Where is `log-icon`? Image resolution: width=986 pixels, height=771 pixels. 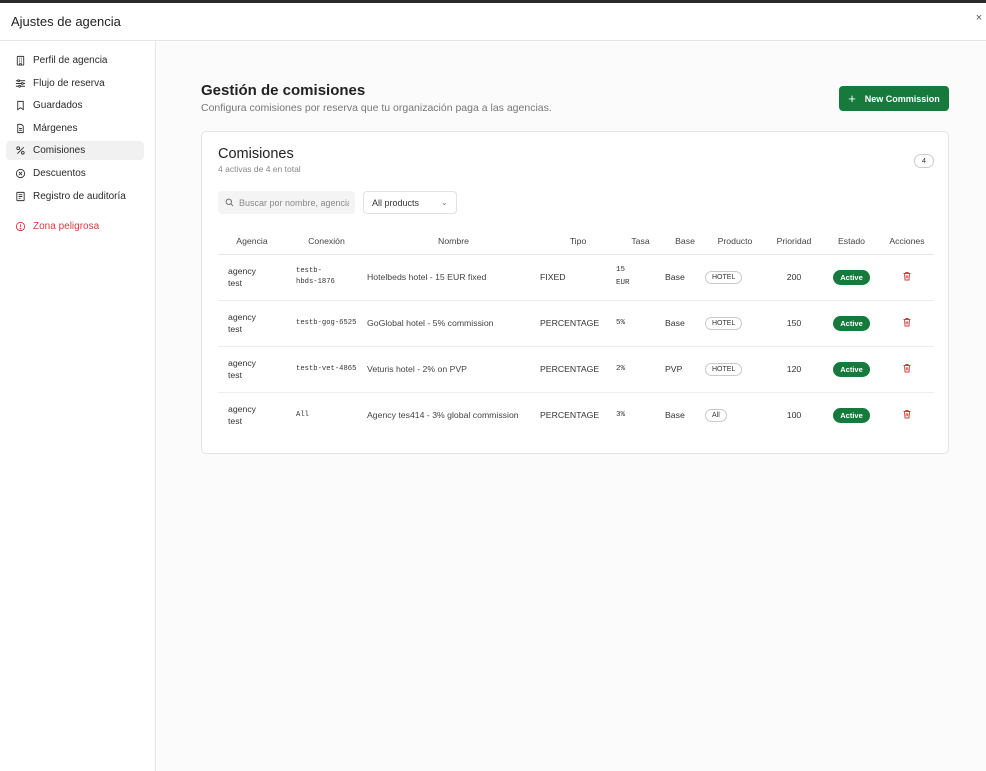 log-icon is located at coordinates (20, 196).